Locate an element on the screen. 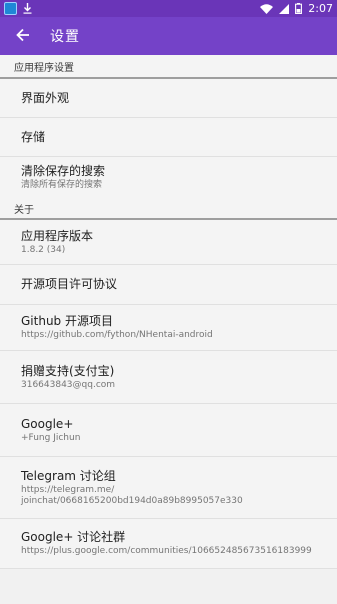 The image size is (337, 604). pref-title: Google+ is located at coordinates (47, 423).